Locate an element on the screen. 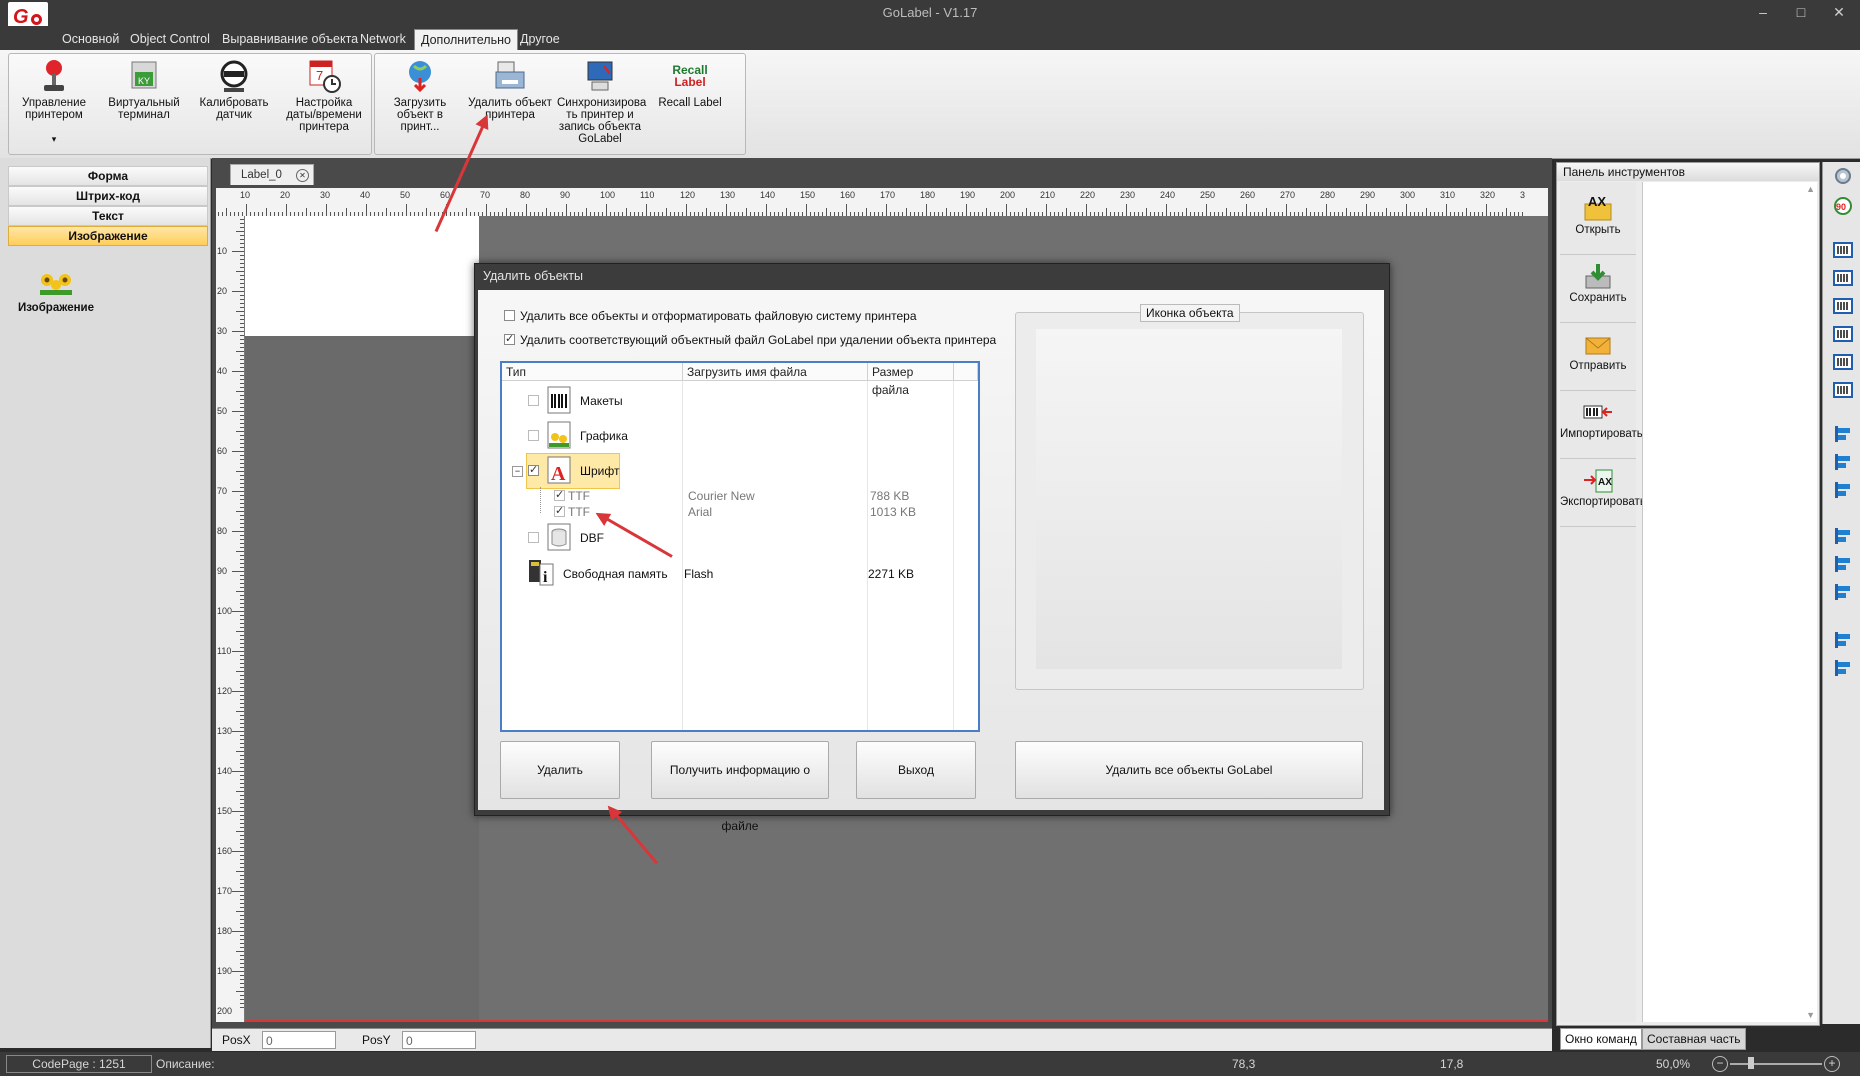 This screenshot has width=1860, height=1076. ruler-tick-label: 170 is located at coordinates (888, 195).